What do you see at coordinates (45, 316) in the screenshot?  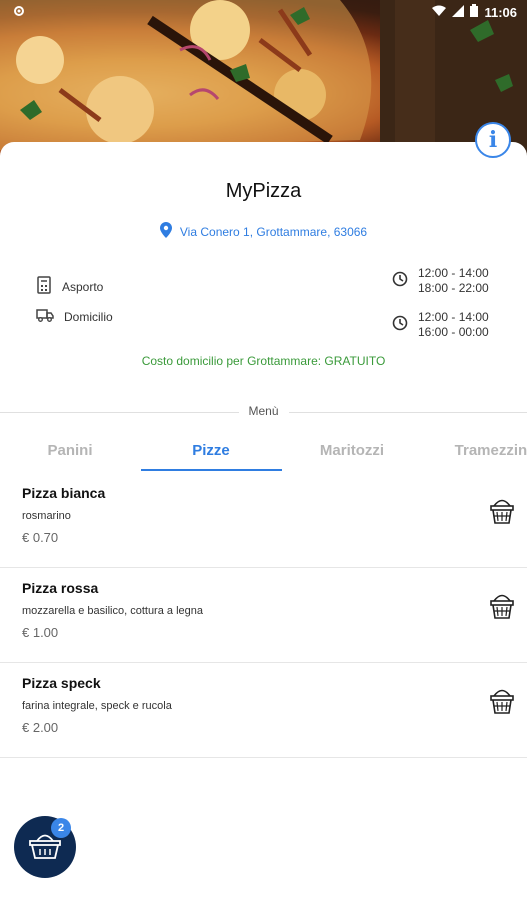 I see `delivery-truck-icon` at bounding box center [45, 316].